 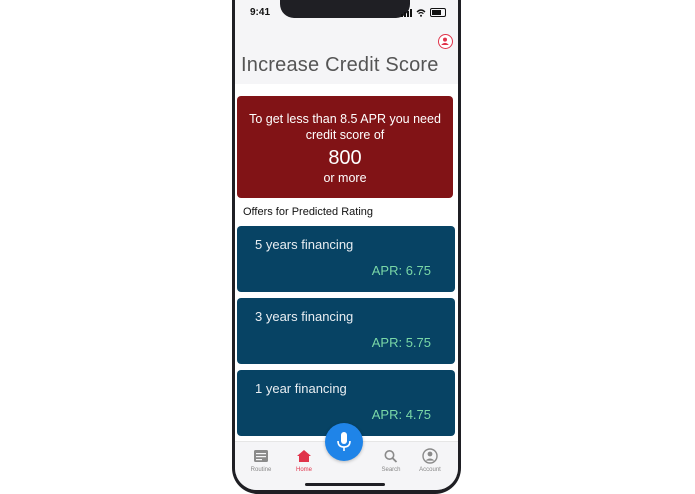 I want to click on tab-label: Account, so click(x=430, y=470).